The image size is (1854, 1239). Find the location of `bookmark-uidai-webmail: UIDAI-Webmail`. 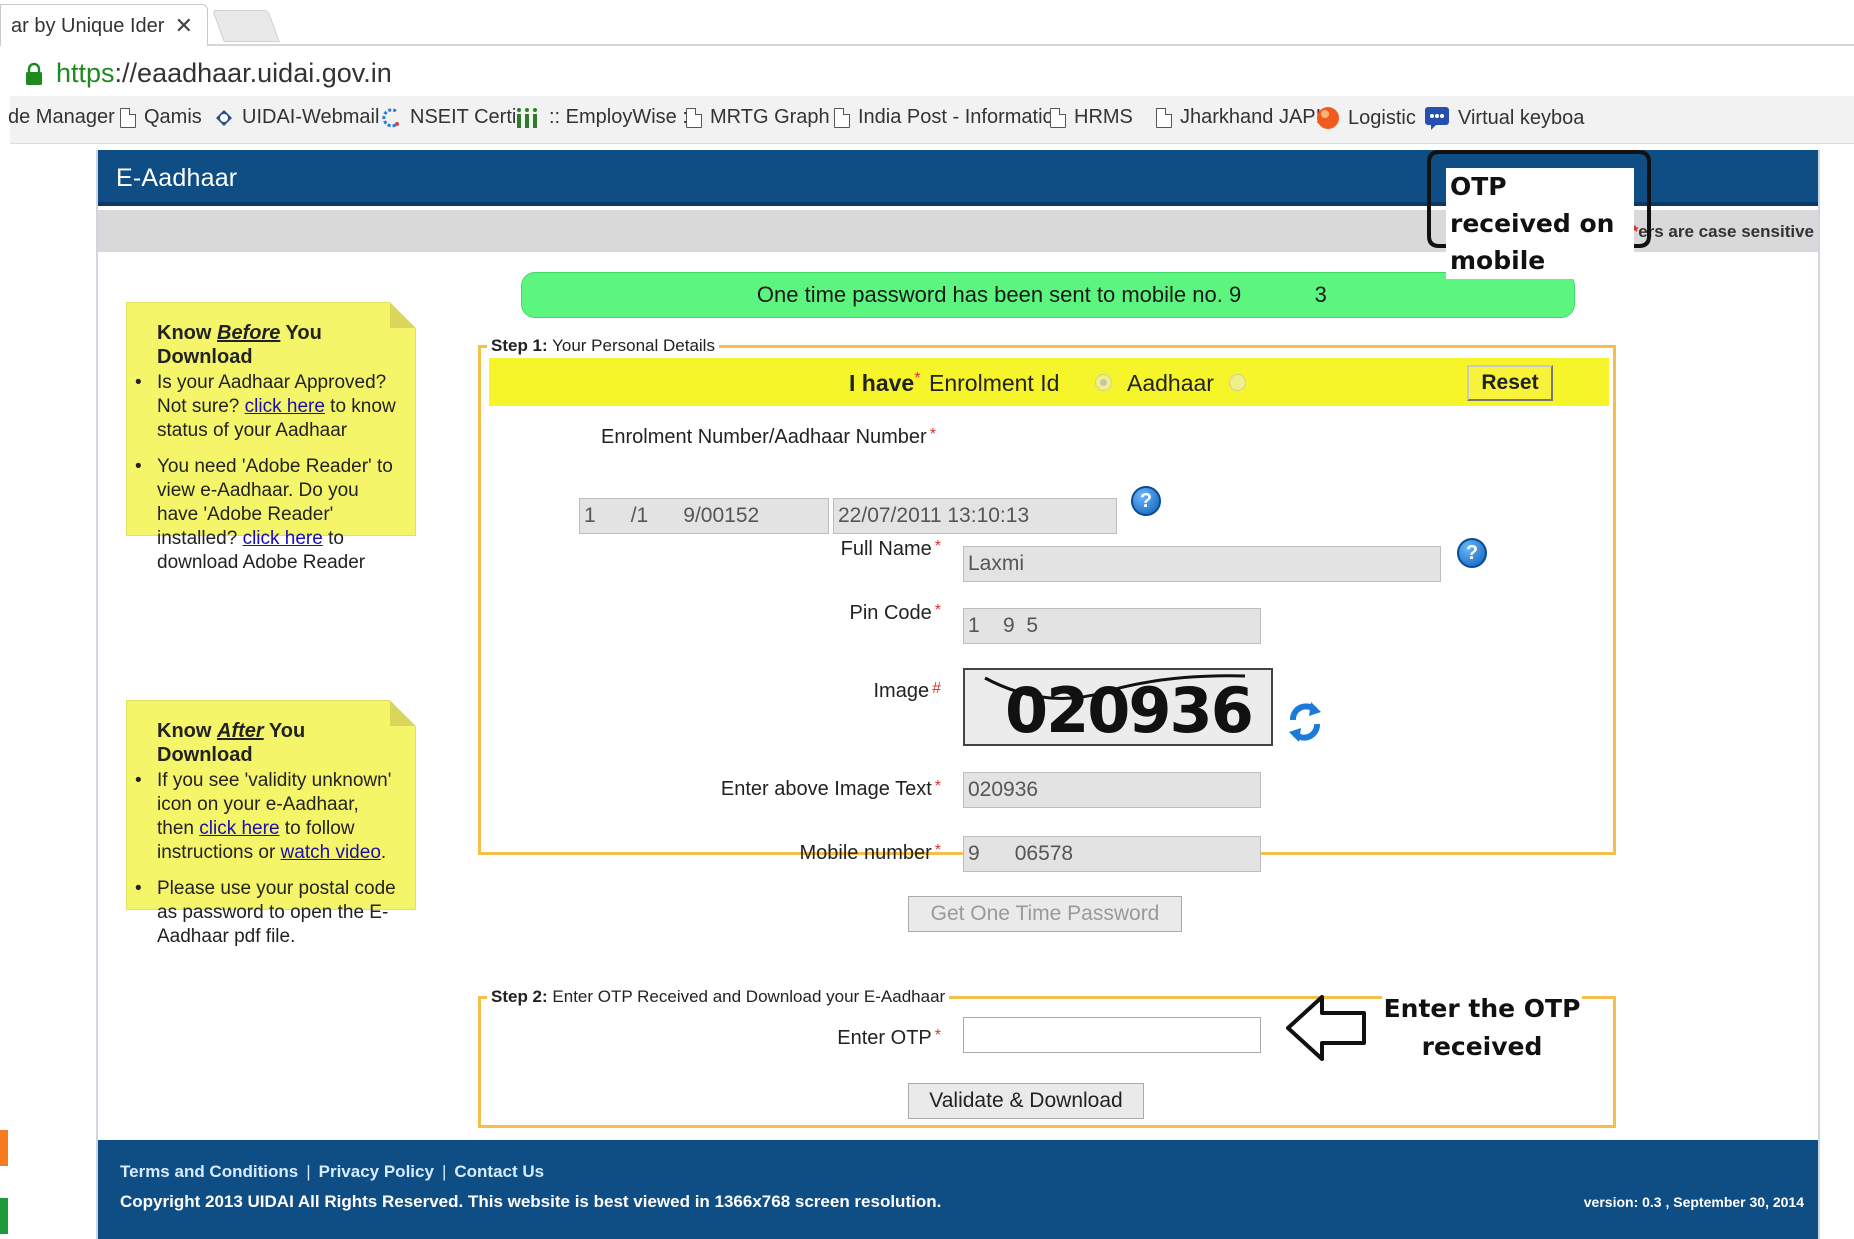

bookmark-uidai-webmail: UIDAI-Webmail is located at coordinates (296, 117).